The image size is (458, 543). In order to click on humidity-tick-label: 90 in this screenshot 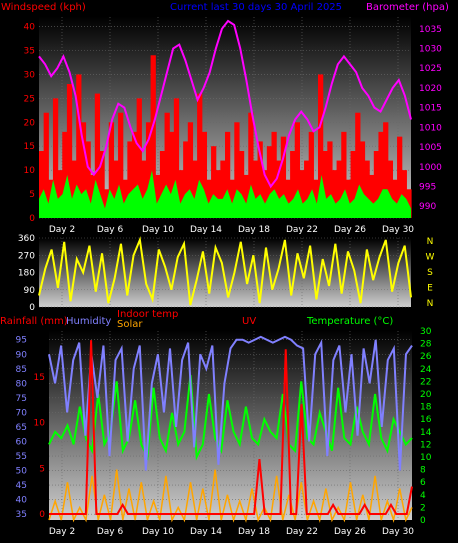, I will do `click(22, 355)`.